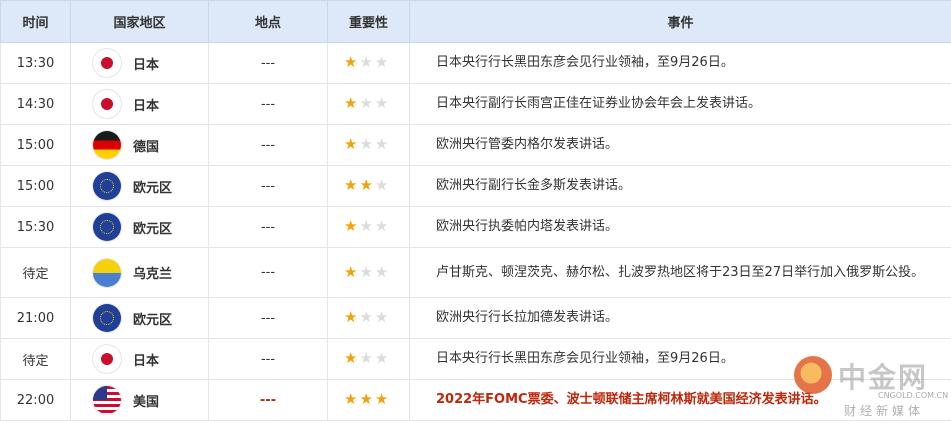 The height and width of the screenshot is (427, 951). Describe the element at coordinates (35, 227) in the screenshot. I see `time-cell: 15:30` at that location.